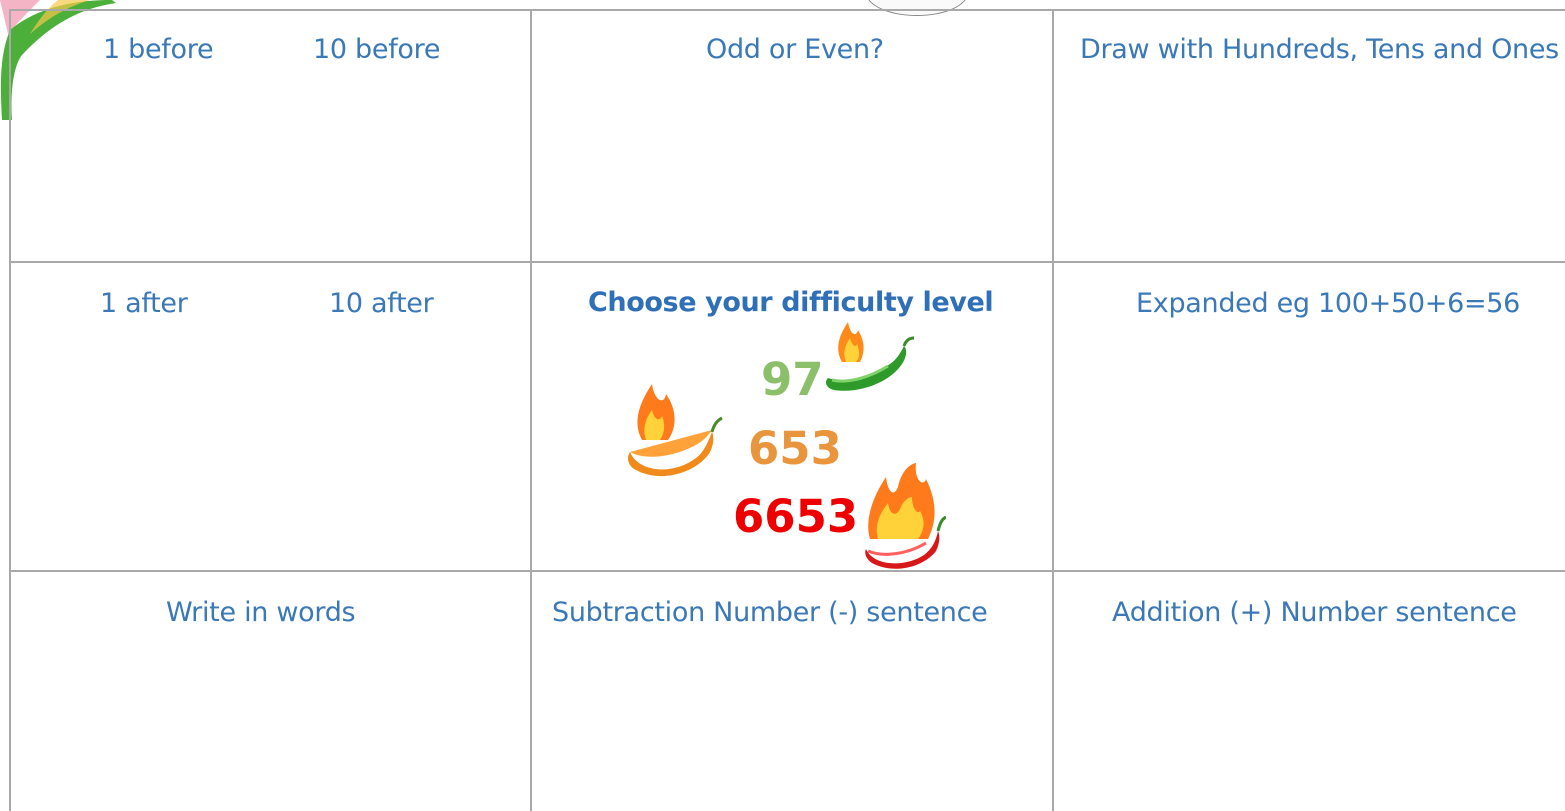 The width and height of the screenshot is (1565, 811). What do you see at coordinates (1328, 303) in the screenshot?
I see `expanded-label: Expanded eg 100+50+6=56` at bounding box center [1328, 303].